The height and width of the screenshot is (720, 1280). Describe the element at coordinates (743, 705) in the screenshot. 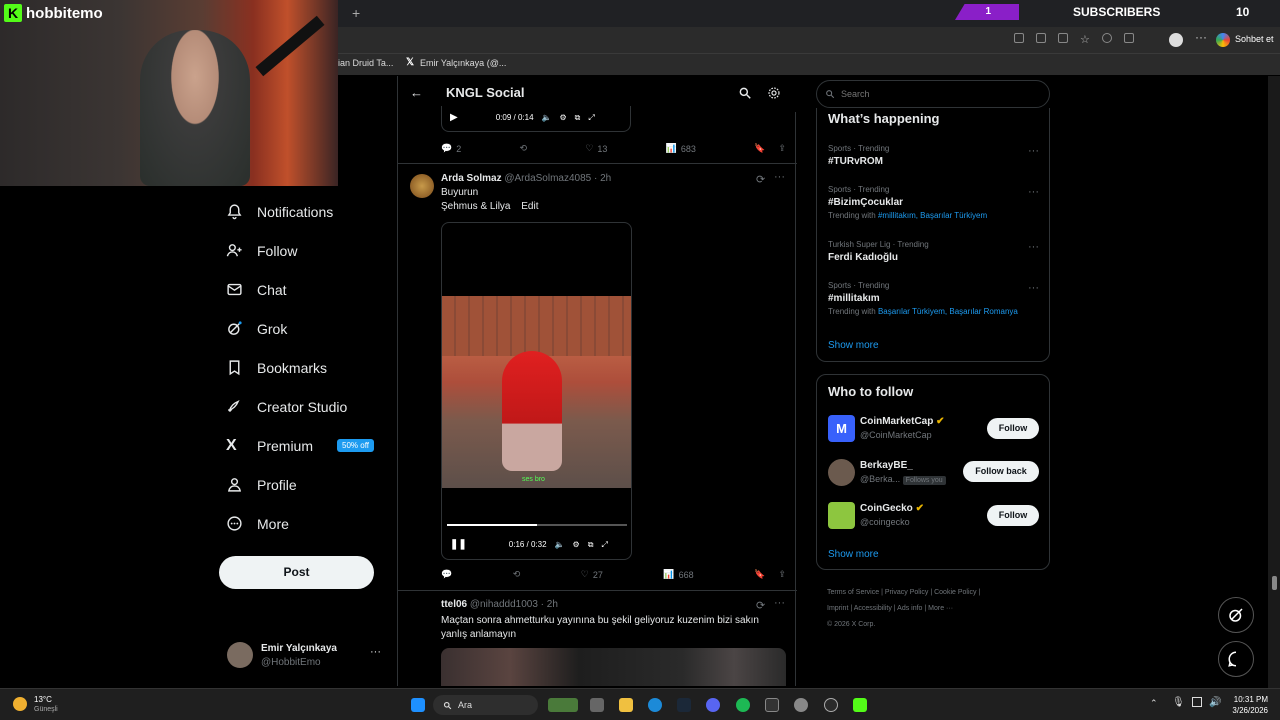

I see `spotify-icon` at that location.